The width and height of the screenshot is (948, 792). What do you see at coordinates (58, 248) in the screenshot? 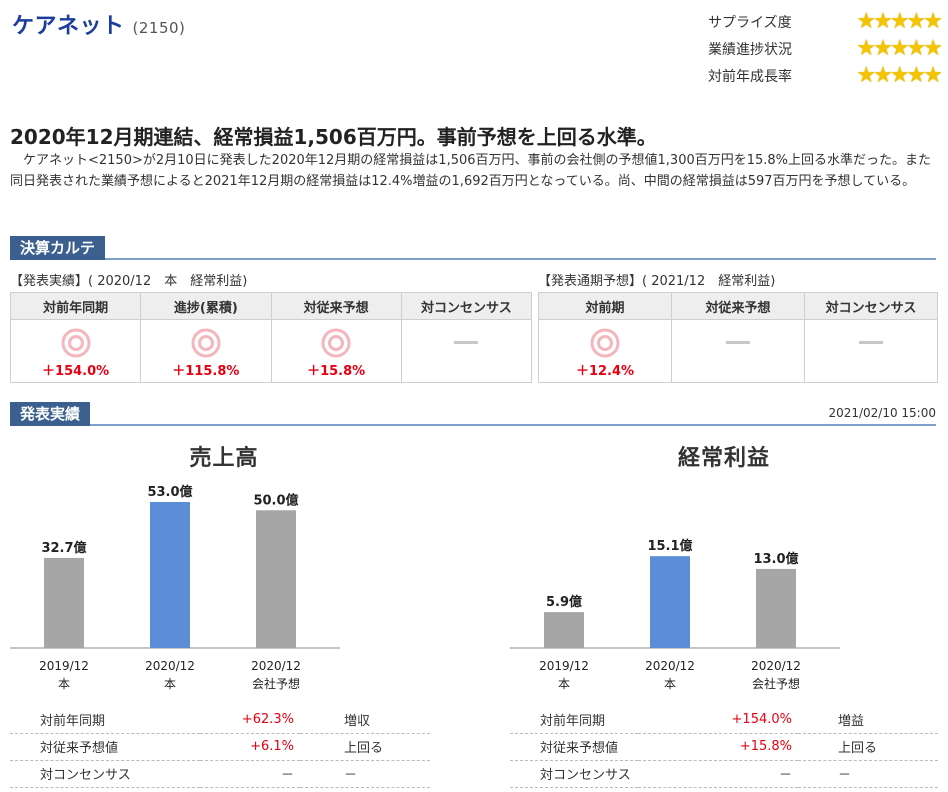
I see `section-title: 決算カルテ` at bounding box center [58, 248].